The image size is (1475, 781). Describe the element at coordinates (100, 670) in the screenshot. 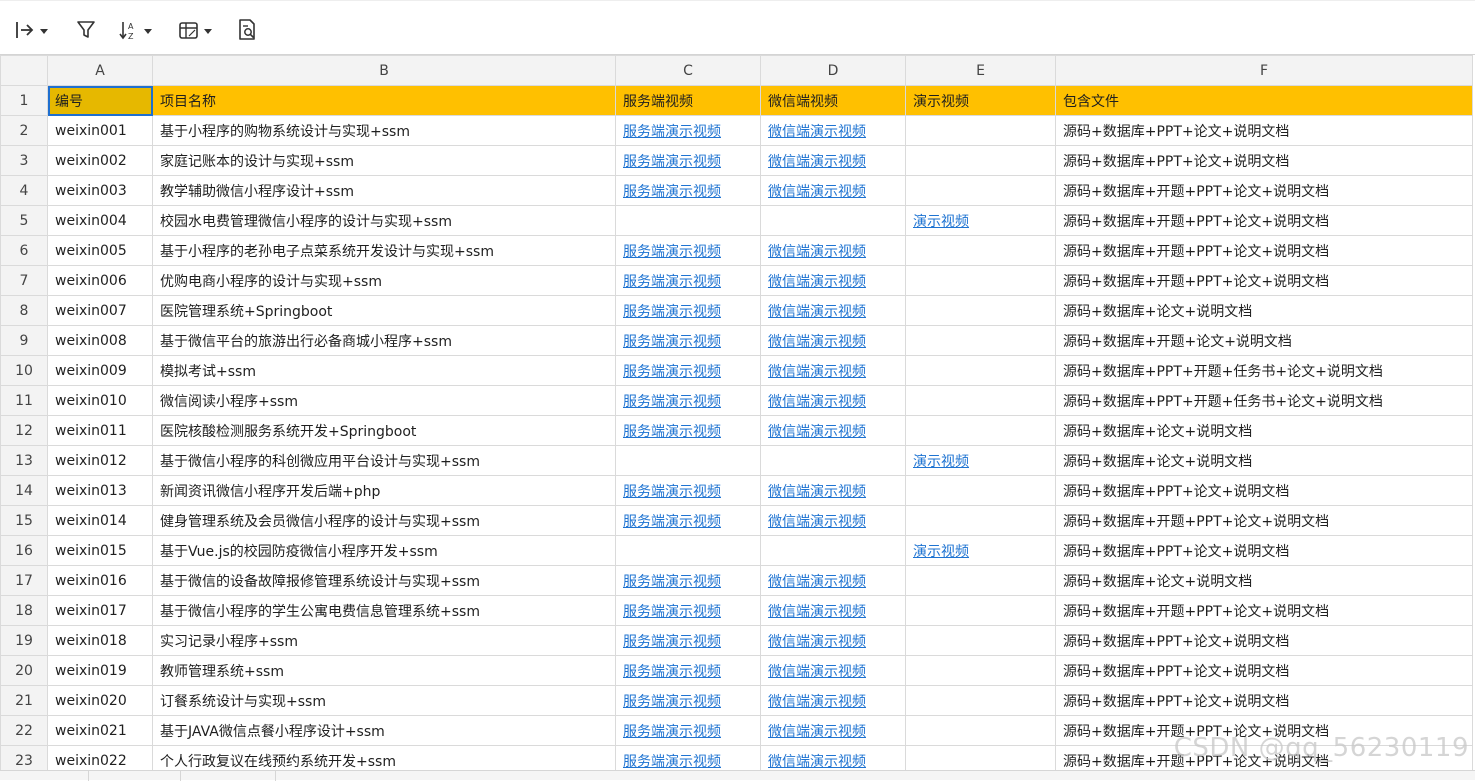

I see `id-cell: weixin019` at that location.